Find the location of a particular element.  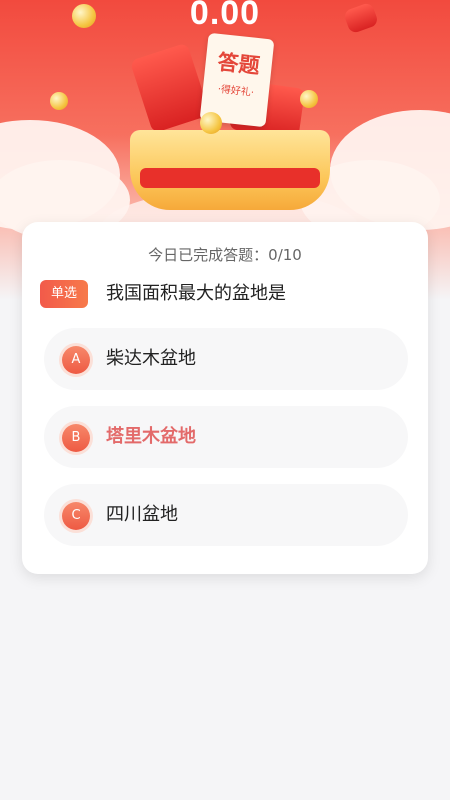

option-c: C 四川盆地 is located at coordinates (226, 515).